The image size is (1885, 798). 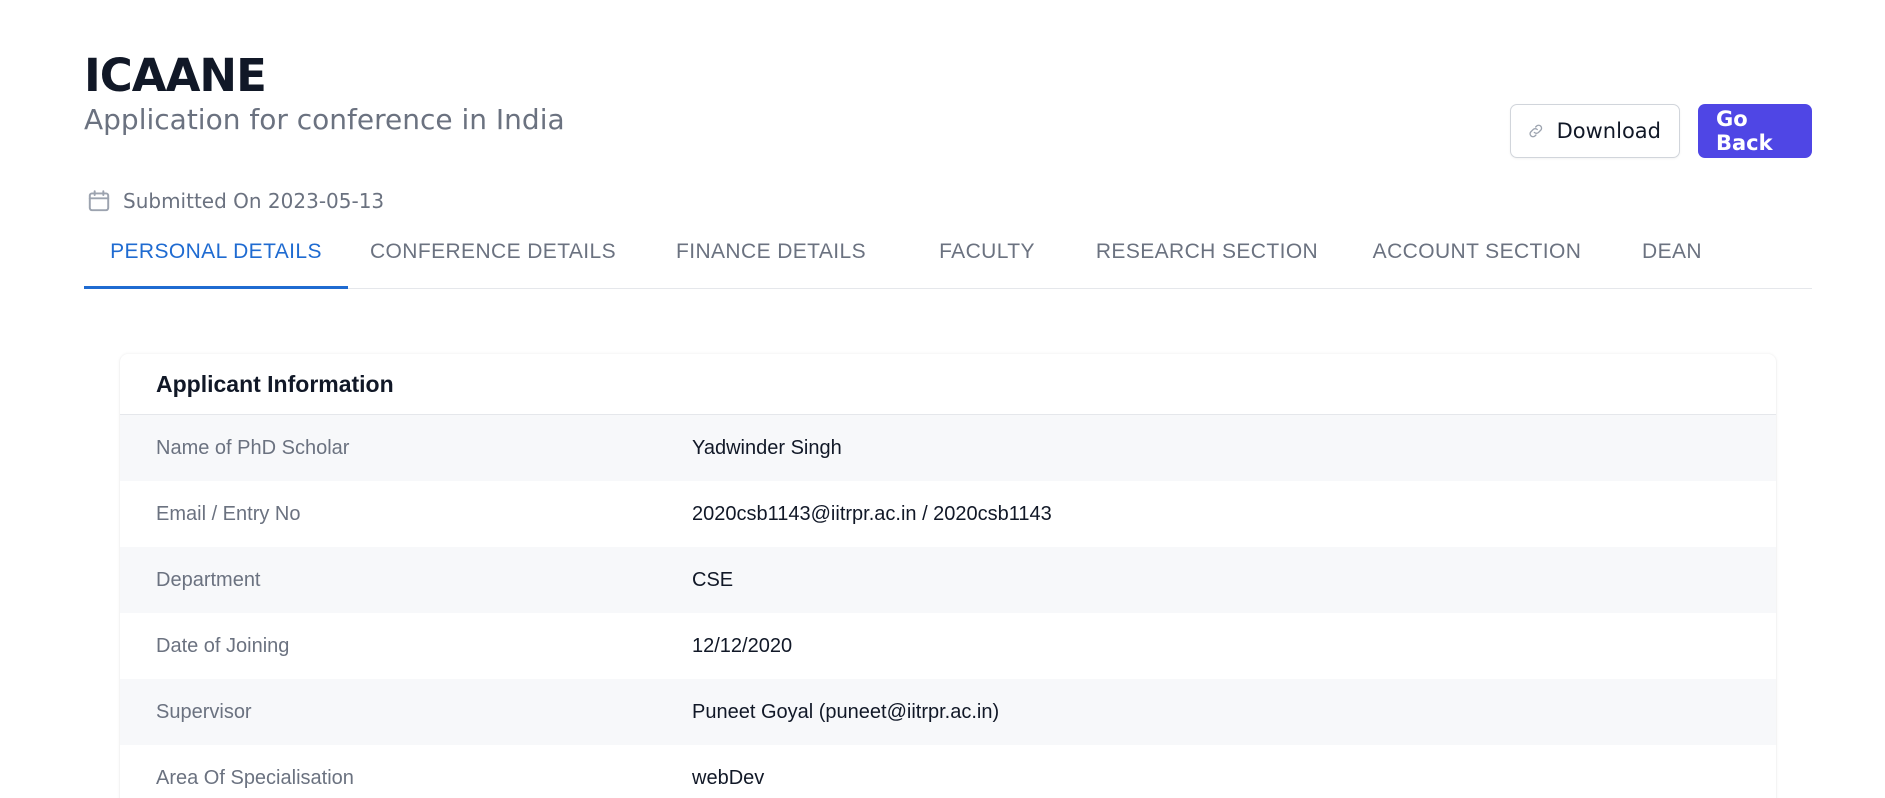 I want to click on field-label: Supervisor, so click(x=204, y=711).